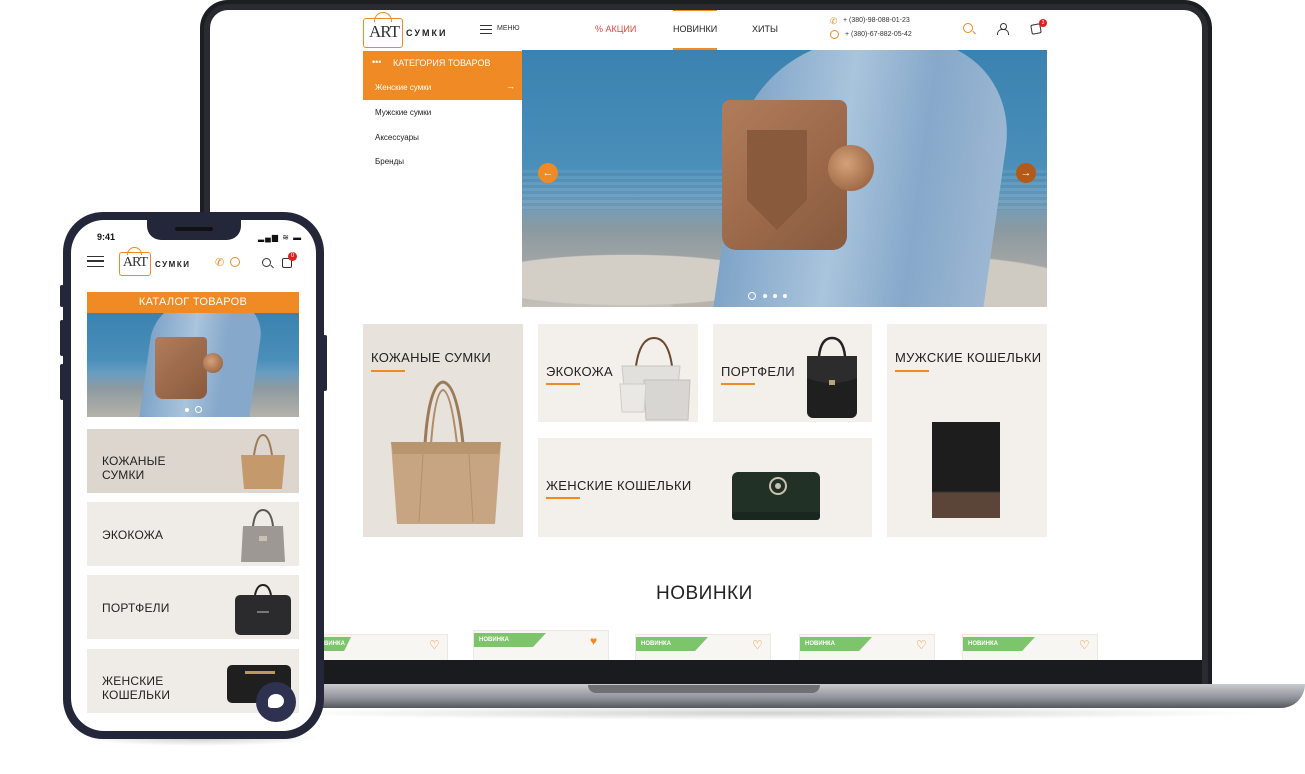 The image size is (1305, 774). I want to click on category-title: КОЖАНЫЕ СУМКИ, so click(431, 357).